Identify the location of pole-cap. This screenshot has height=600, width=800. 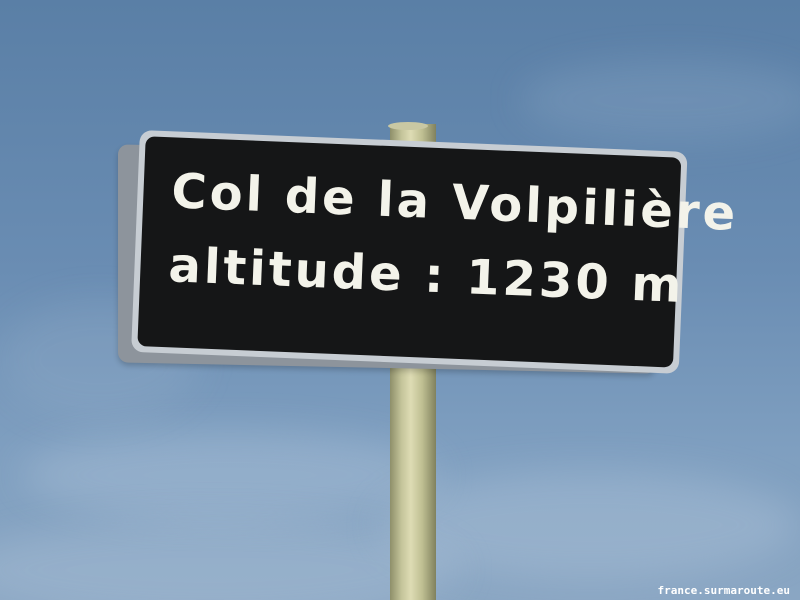
(408, 126).